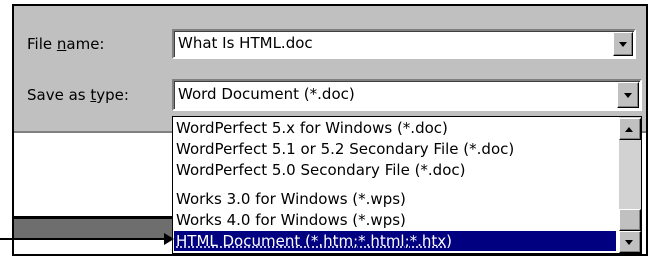 The width and height of the screenshot is (651, 259). I want to click on save-as-type-dropdown-button, so click(628, 95).